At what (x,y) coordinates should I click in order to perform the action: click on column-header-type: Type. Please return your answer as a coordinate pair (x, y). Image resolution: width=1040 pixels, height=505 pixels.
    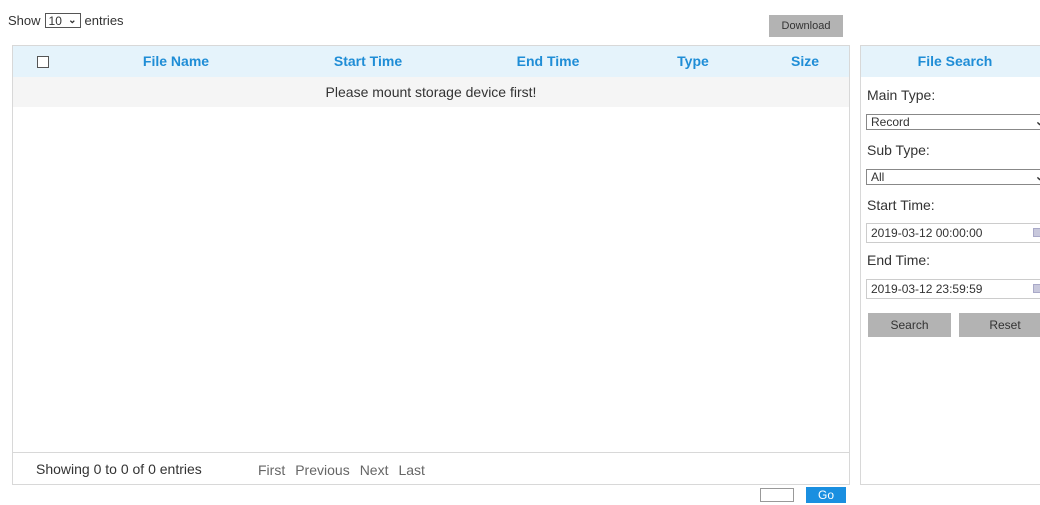
    Looking at the image, I should click on (693, 61).